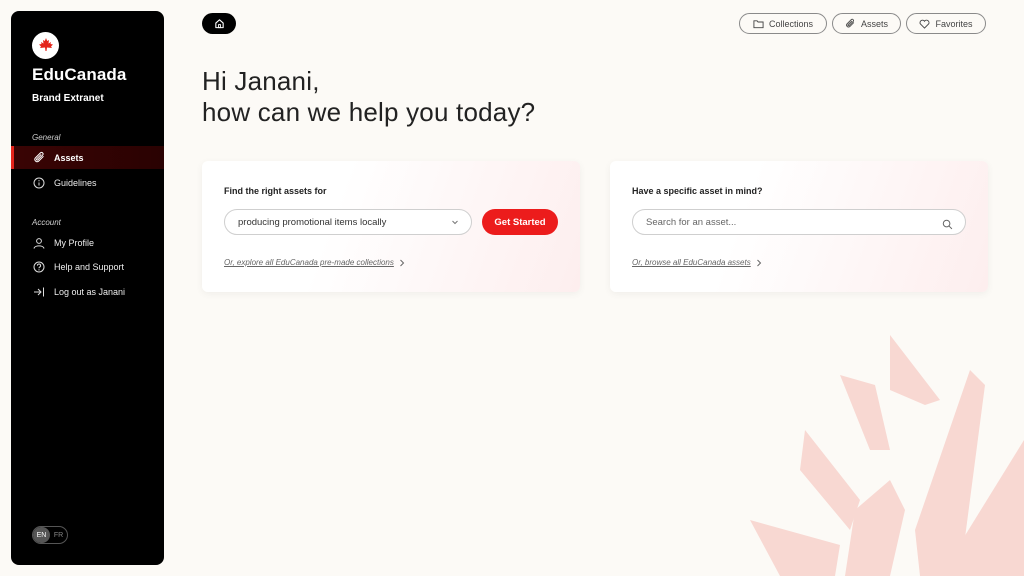 Image resolution: width=1024 pixels, height=576 pixels. Describe the element at coordinates (39, 183) in the screenshot. I see `info-icon` at that location.